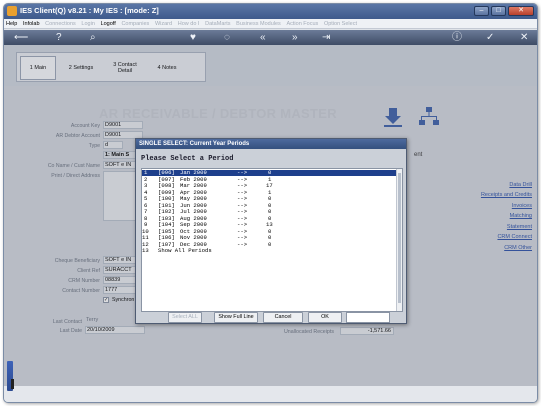  I want to click on menu-item-option-select: Option Select, so click(340, 24).